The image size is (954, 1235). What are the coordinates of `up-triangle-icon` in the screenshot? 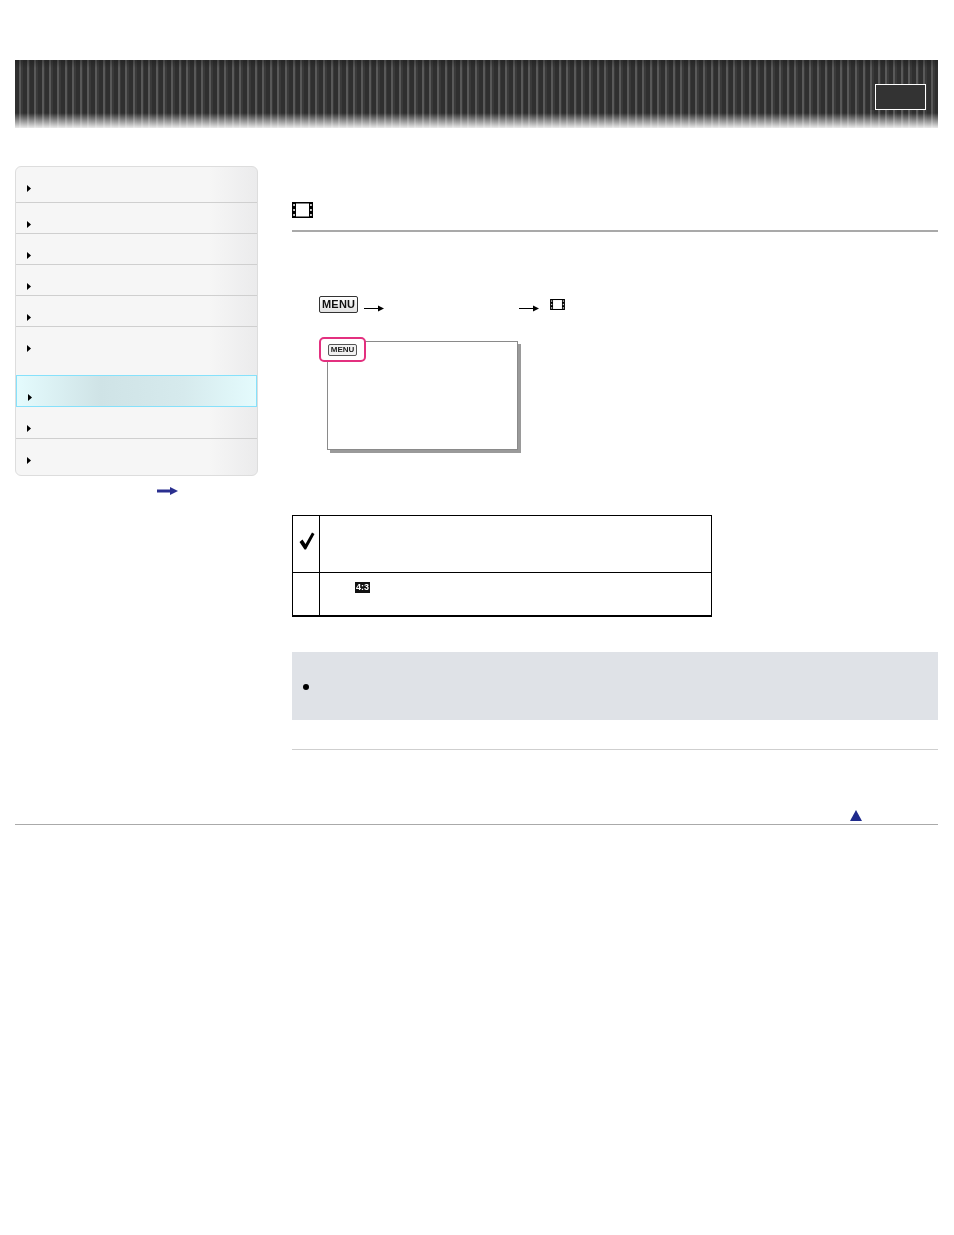 It's located at (856, 815).